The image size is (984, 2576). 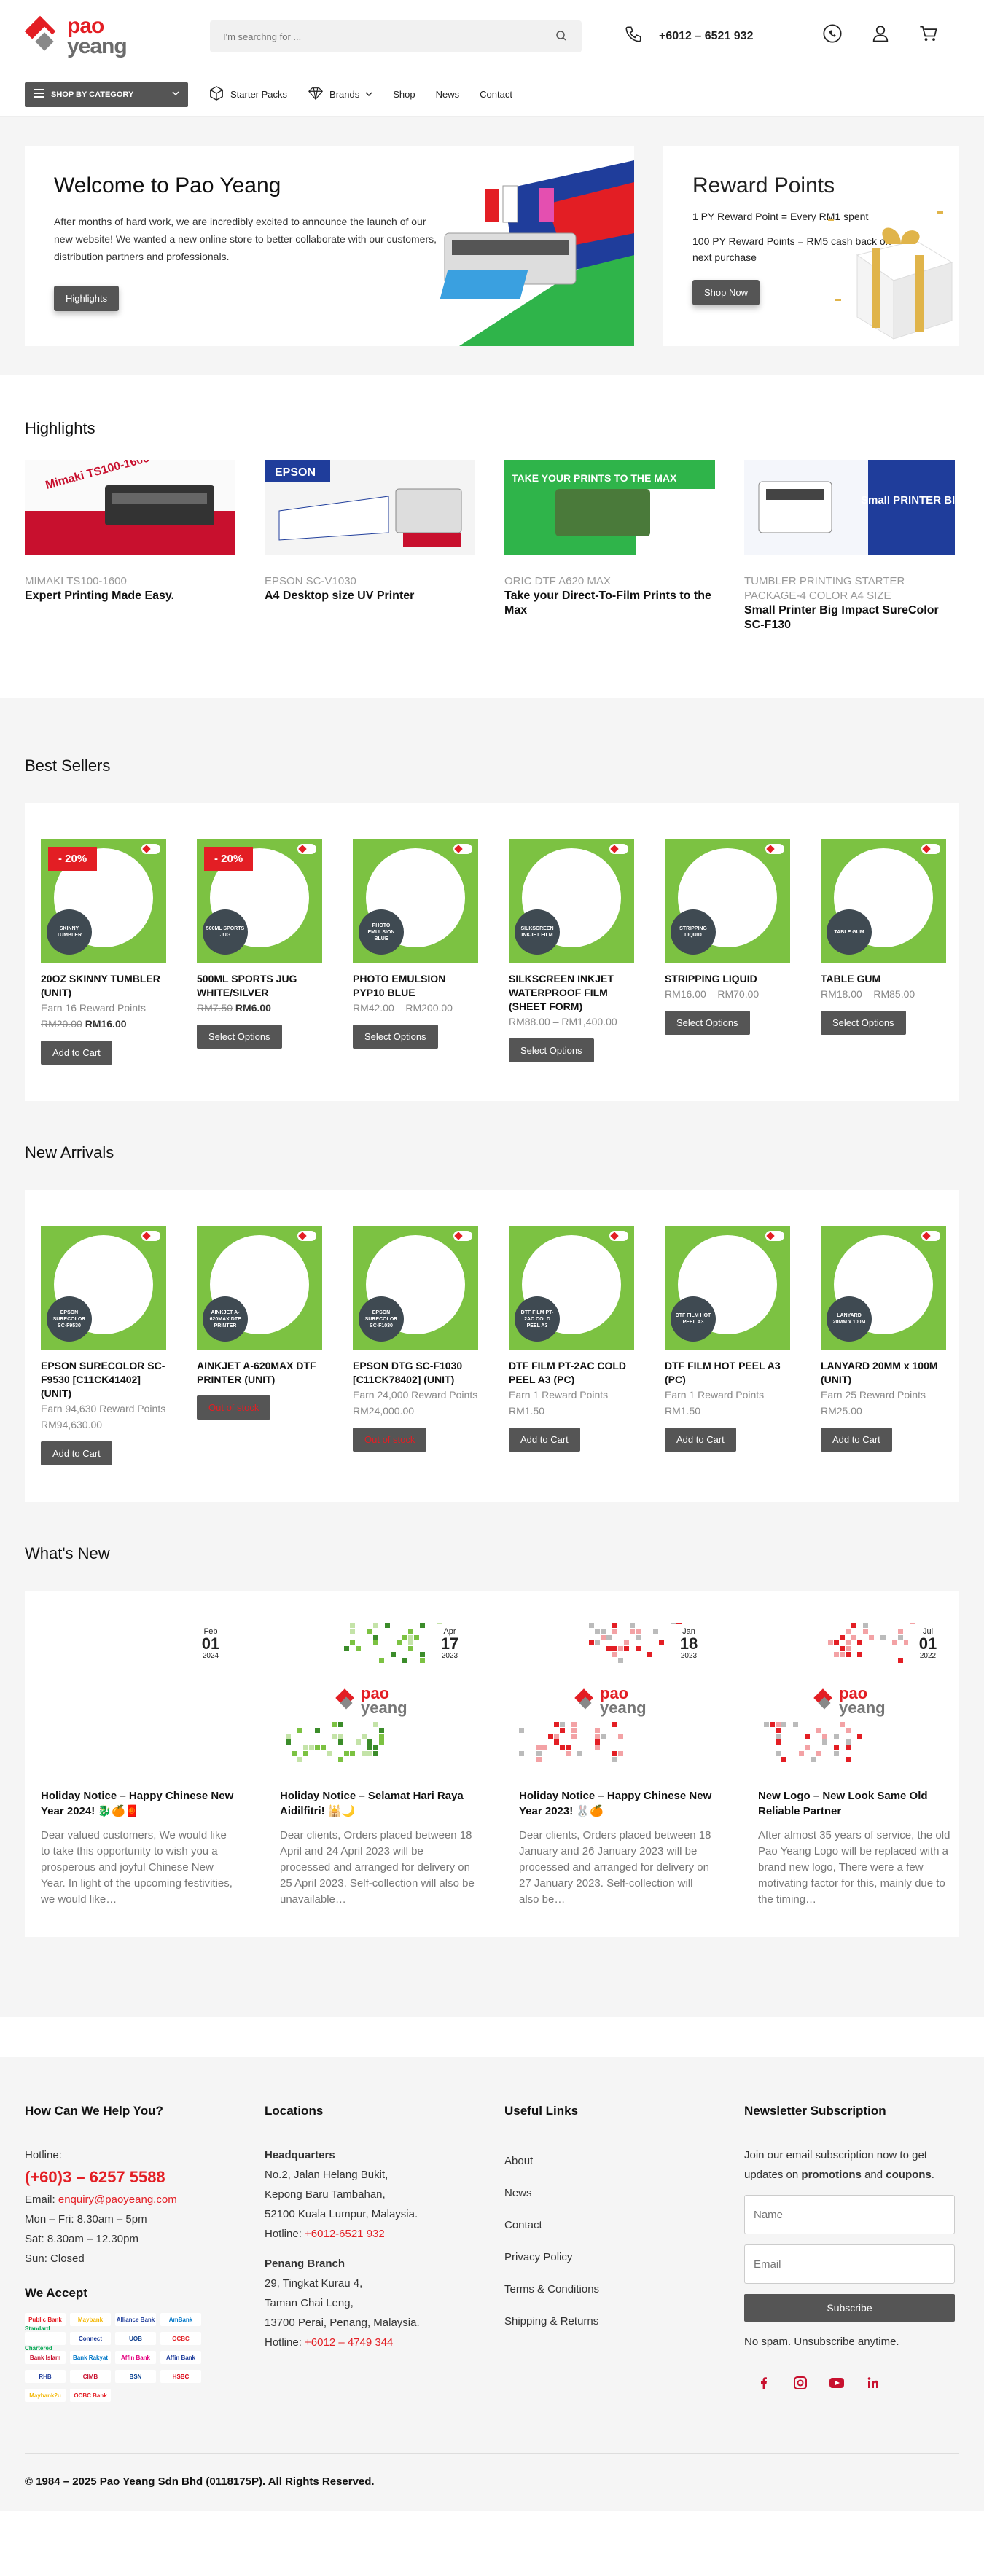 I want to click on product-image: - 20% 500ML SPORTS JUG, so click(x=260, y=901).